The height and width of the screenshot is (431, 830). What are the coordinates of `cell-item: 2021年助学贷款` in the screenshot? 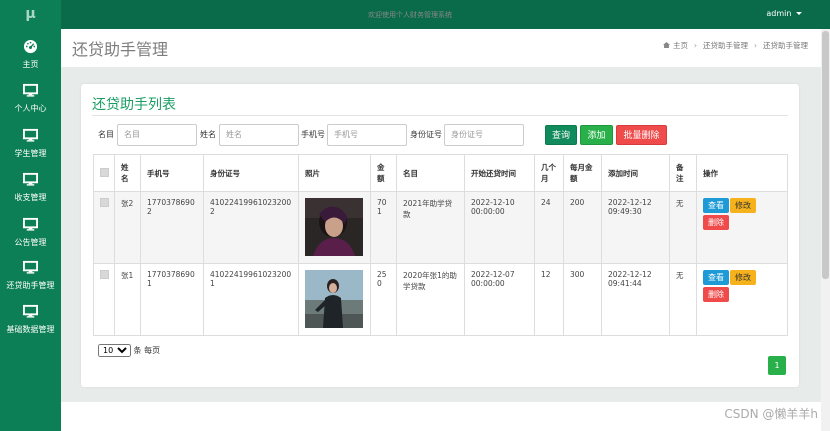 It's located at (430, 227).